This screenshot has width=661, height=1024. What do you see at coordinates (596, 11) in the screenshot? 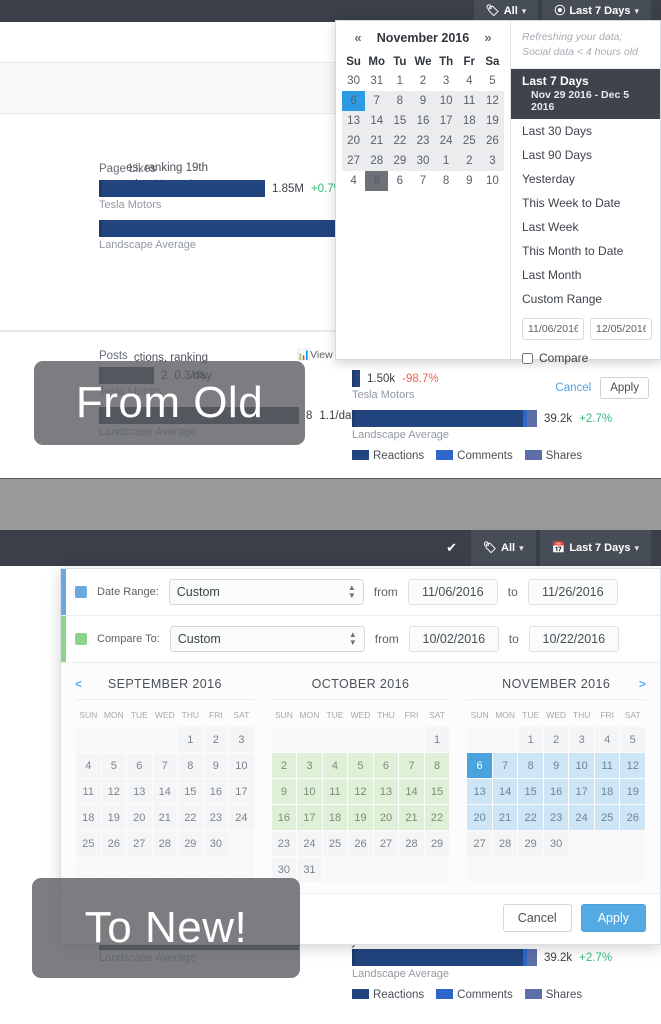
I see `old-date-filter-button: ⦿ Last 7 Days ▾` at bounding box center [596, 11].